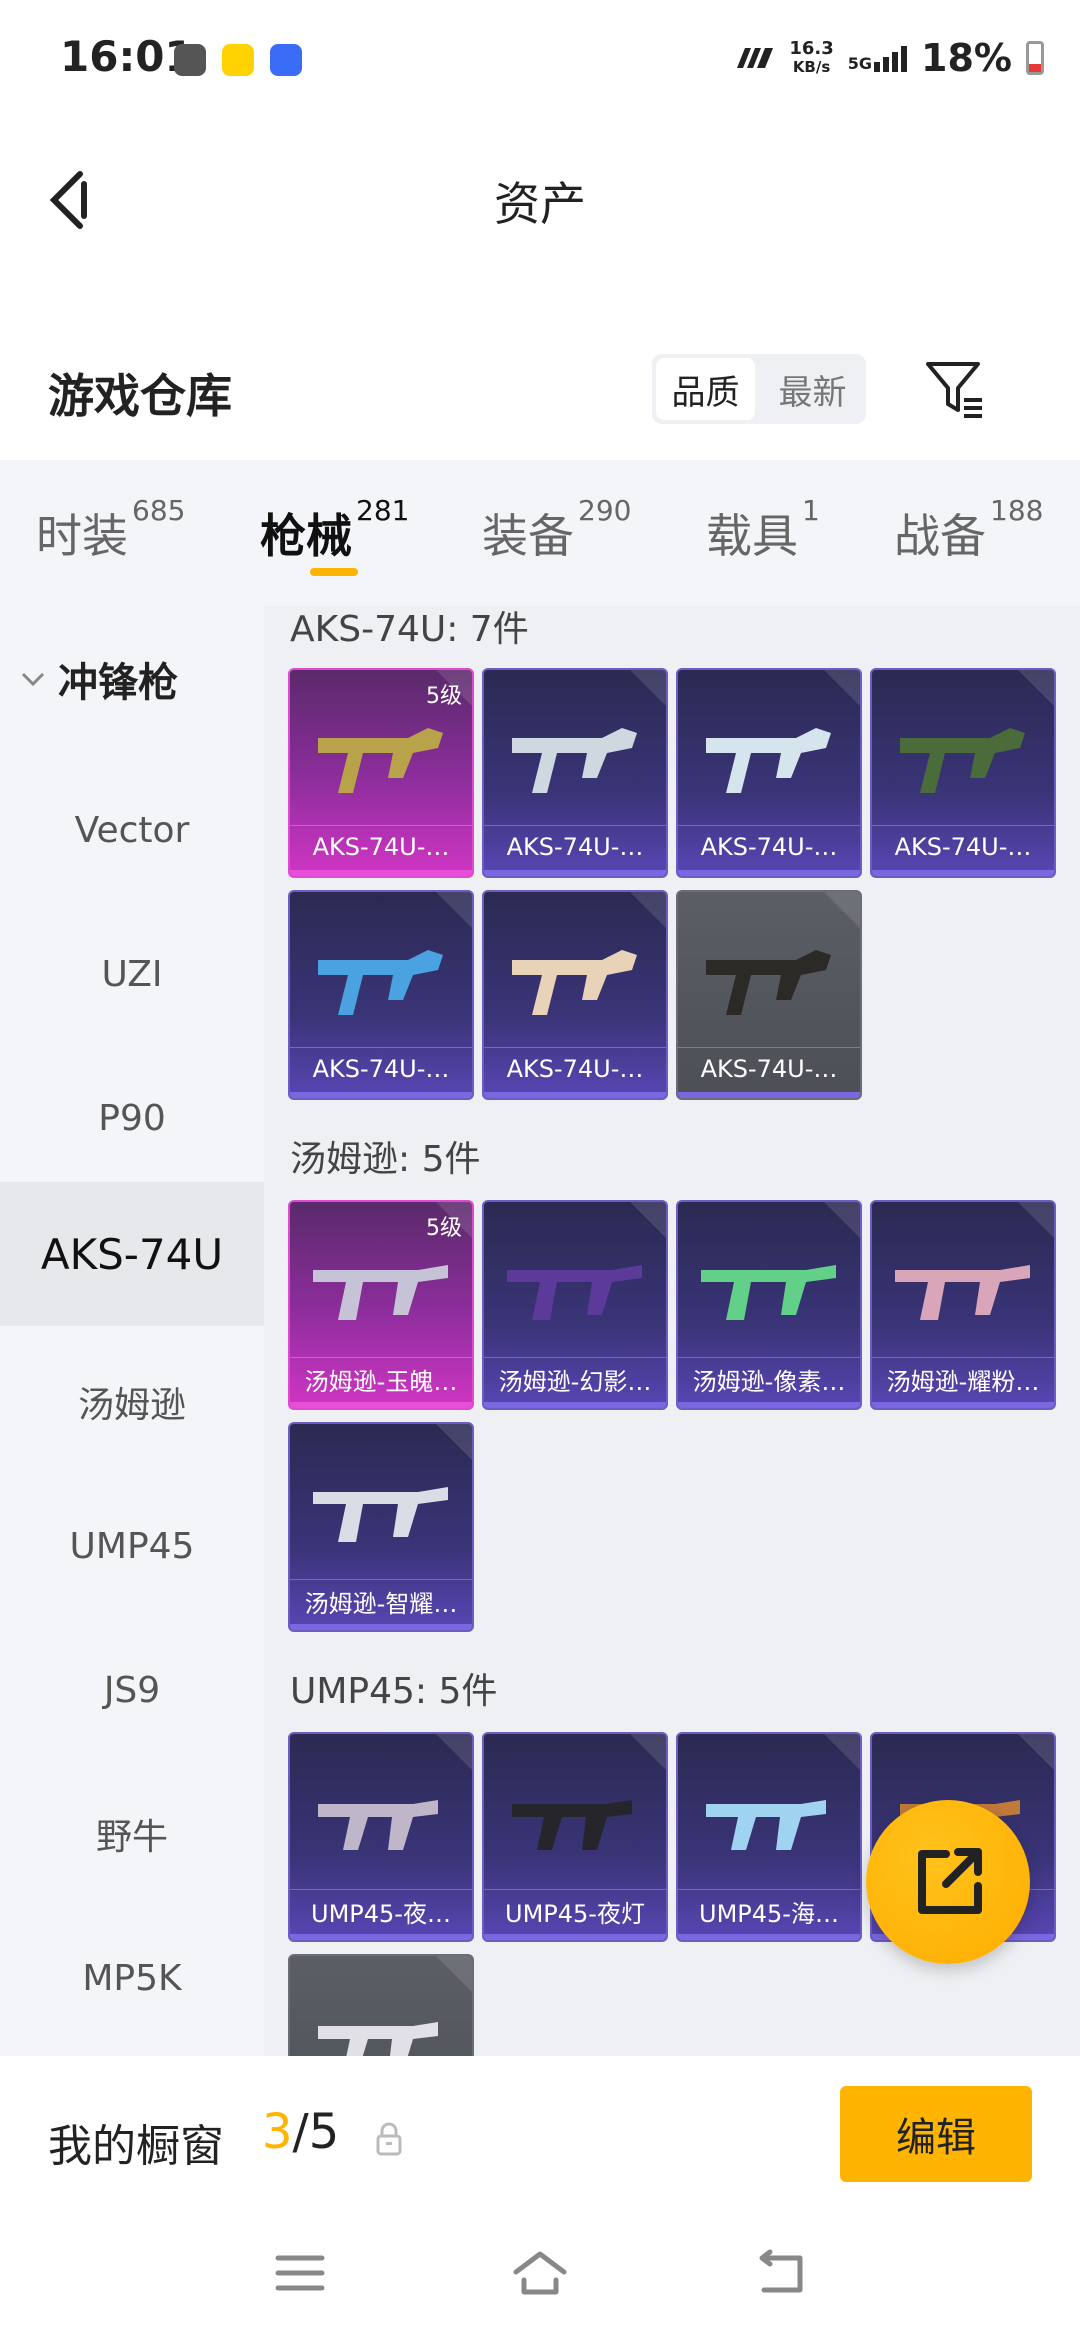 The width and height of the screenshot is (1080, 2344). What do you see at coordinates (132, 1402) in the screenshot?
I see `sidebar-item-thompson: 汤姆逊` at bounding box center [132, 1402].